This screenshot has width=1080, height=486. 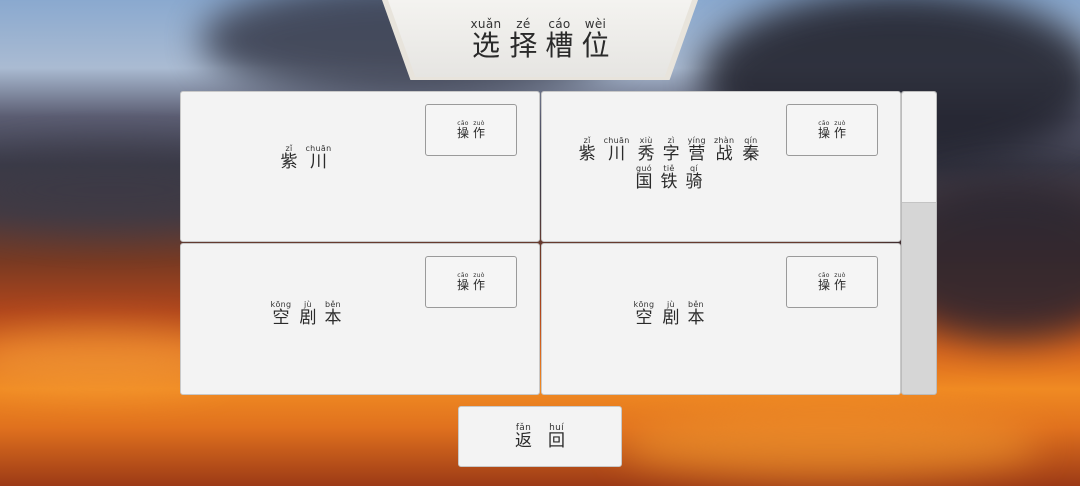 What do you see at coordinates (360, 319) in the screenshot?
I see `save-slot-3: kōng 空 jù 剧 běn 本 cāo 操 zuò 作` at bounding box center [360, 319].